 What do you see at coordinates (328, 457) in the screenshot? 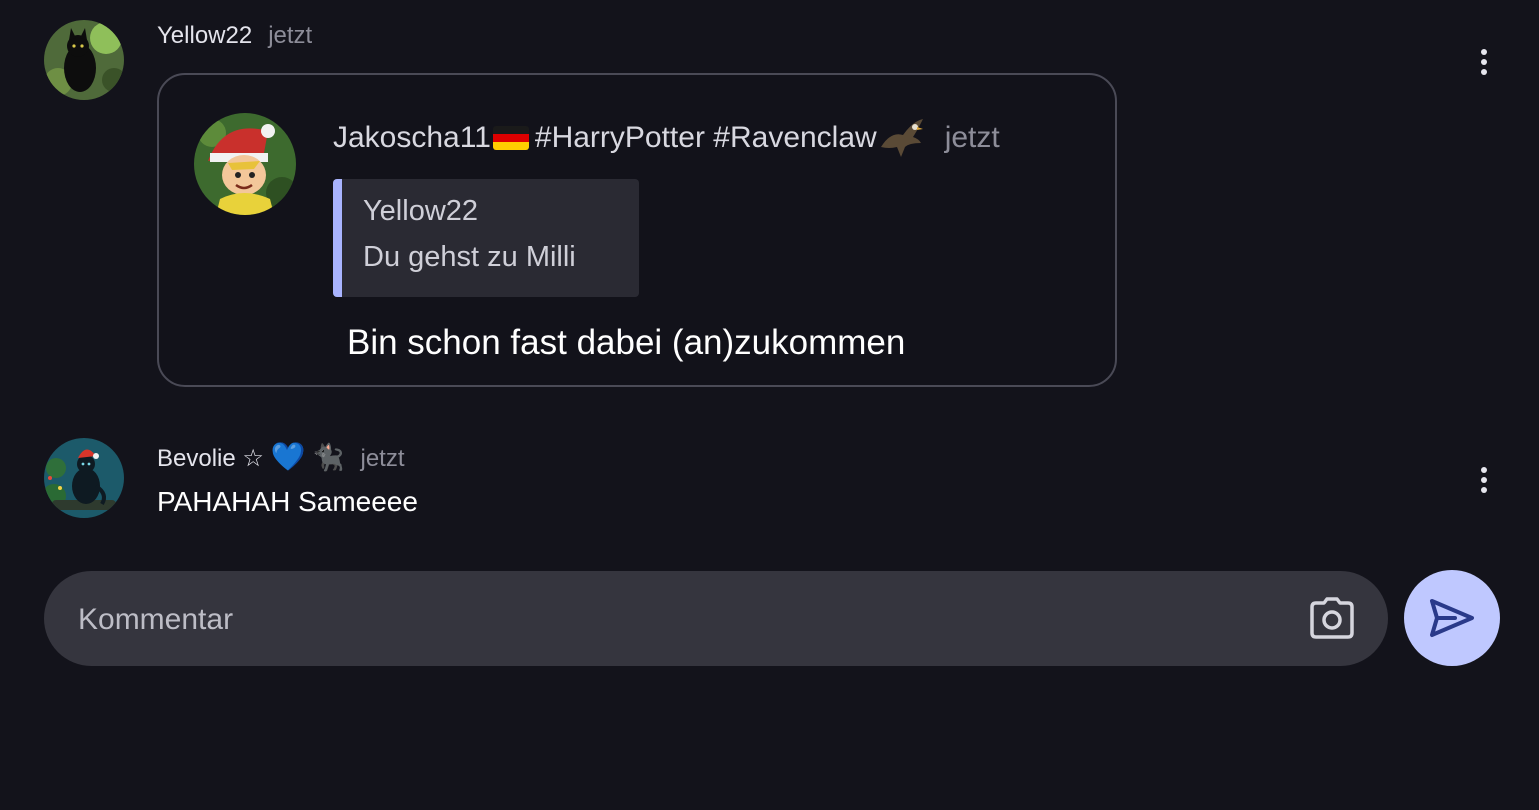
I see `black-cat-icon: 🐈‍⬛` at bounding box center [328, 457].